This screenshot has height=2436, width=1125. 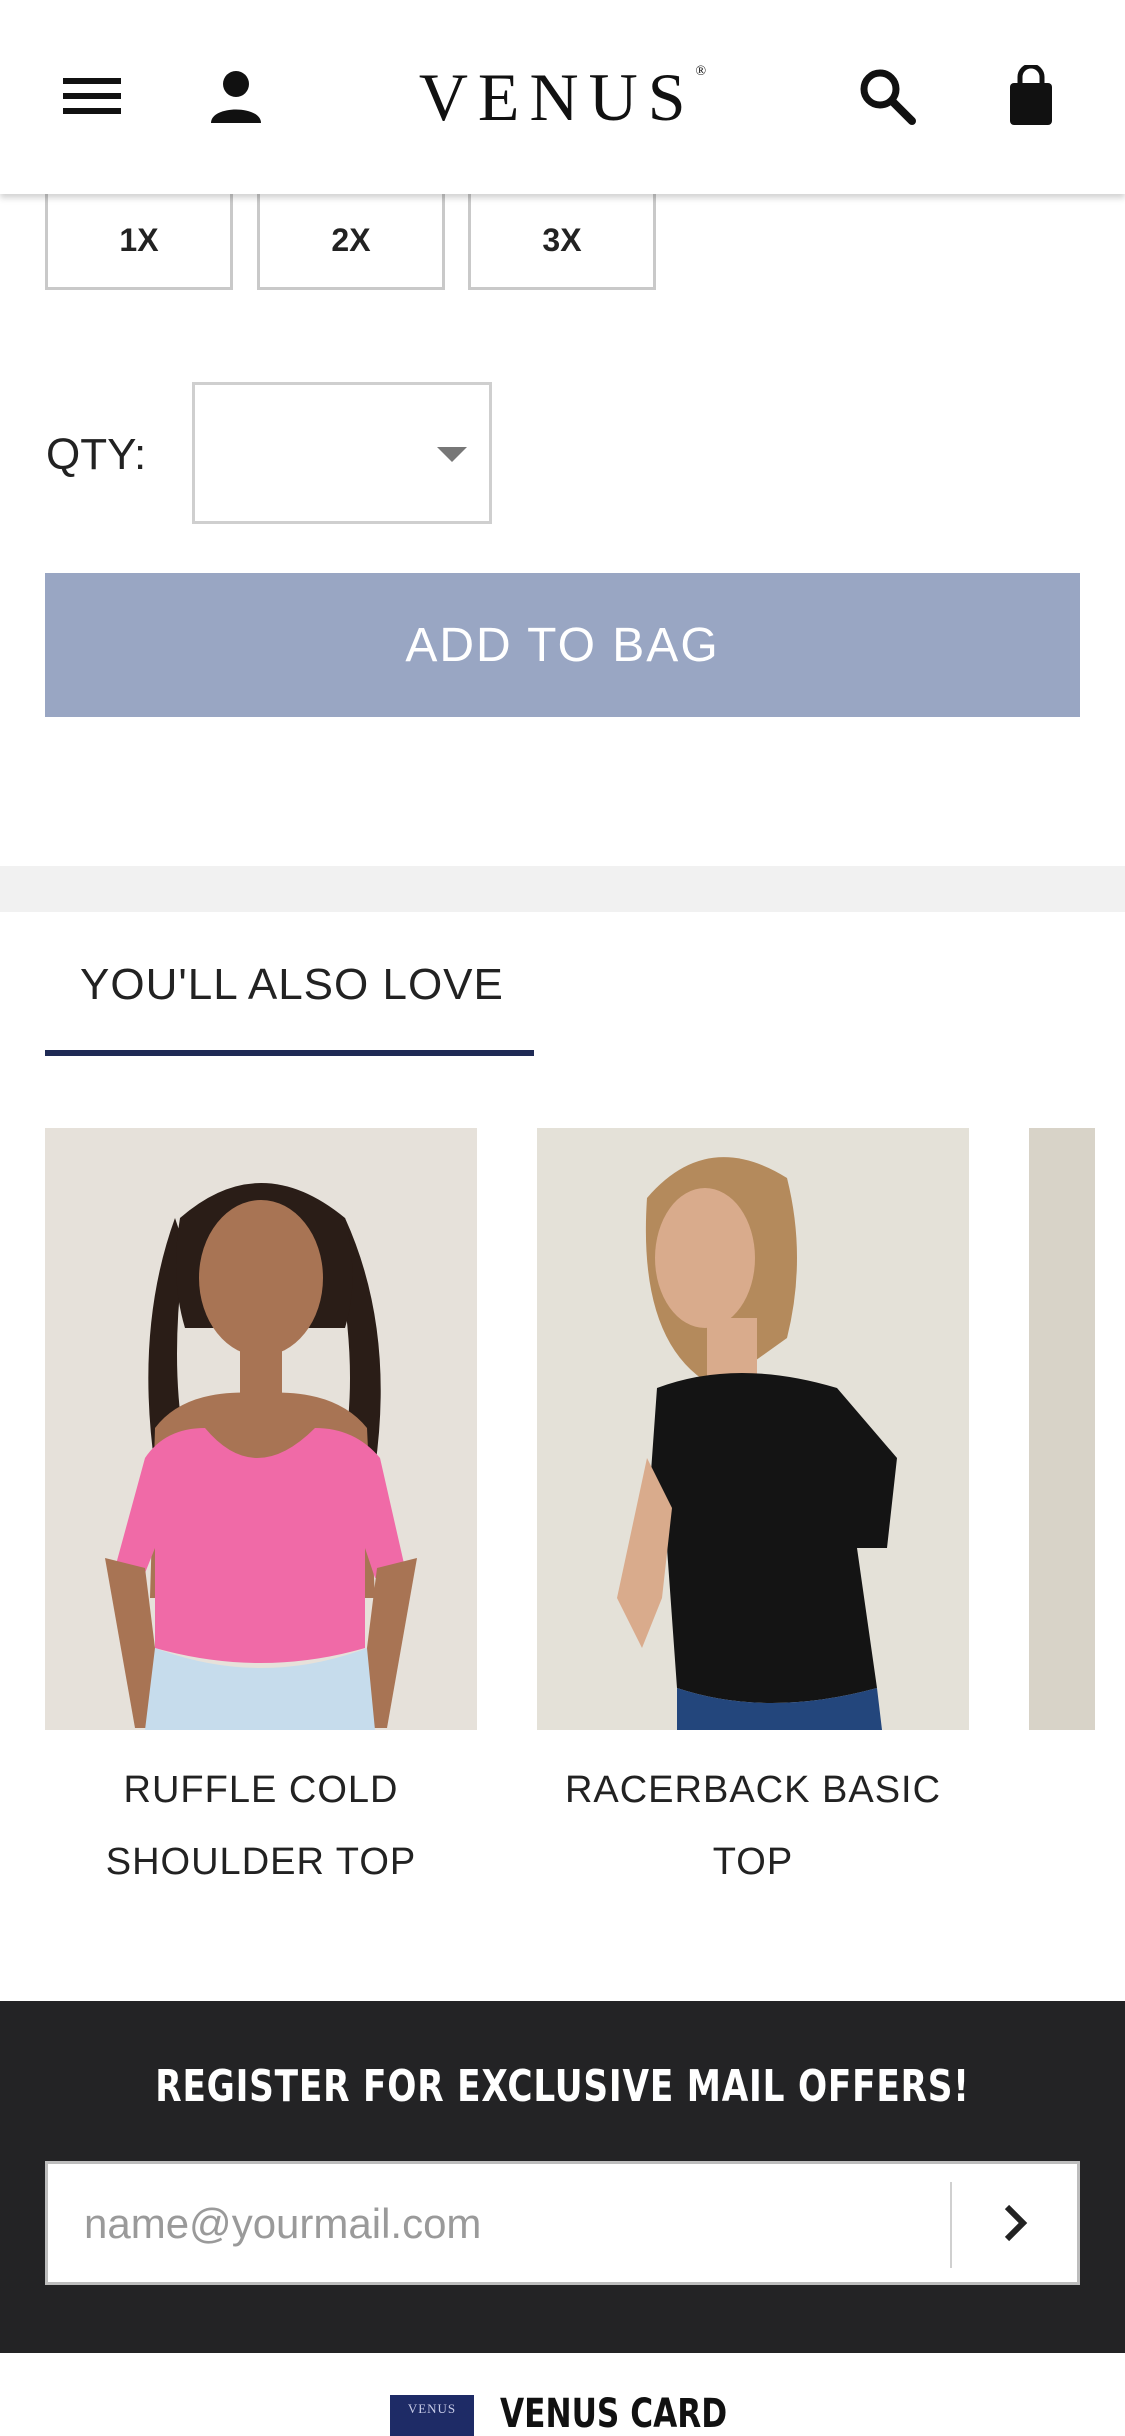 I want to click on size-option-3x: 3X, so click(x=562, y=242).